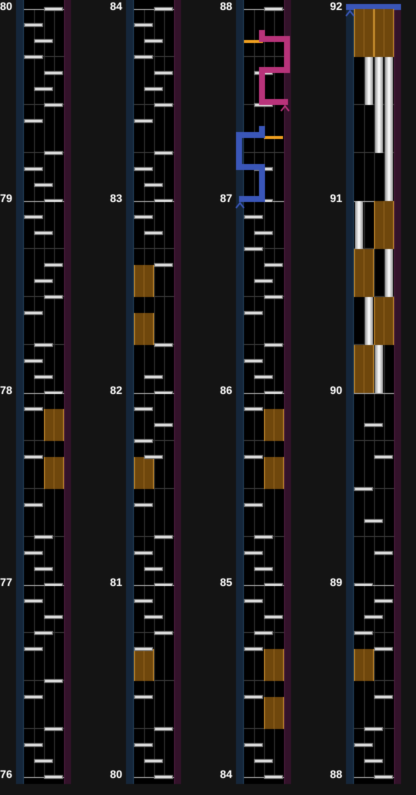 The width and height of the screenshot is (416, 795). Describe the element at coordinates (337, 199) in the screenshot. I see `measure-number: 91` at that location.